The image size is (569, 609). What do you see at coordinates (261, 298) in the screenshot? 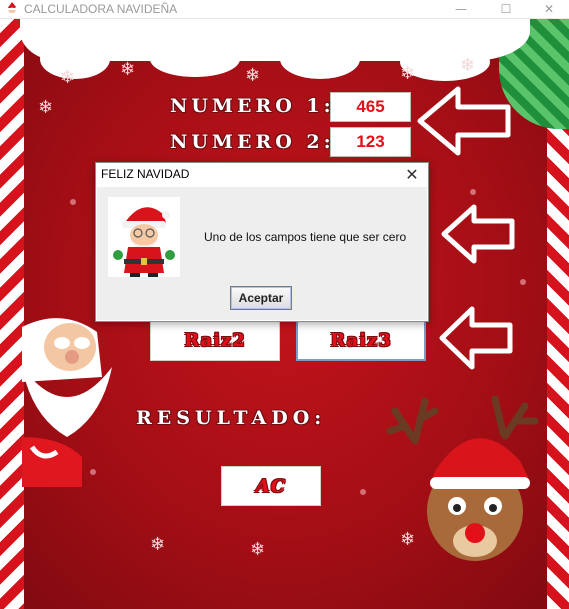
I see `aceptar-button: Aceptar` at bounding box center [261, 298].